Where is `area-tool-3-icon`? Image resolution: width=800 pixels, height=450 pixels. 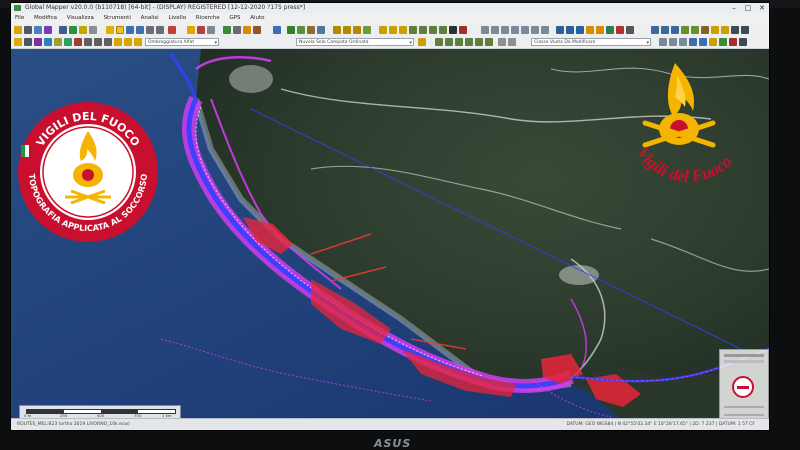 area-tool-3-icon is located at coordinates (403, 30).